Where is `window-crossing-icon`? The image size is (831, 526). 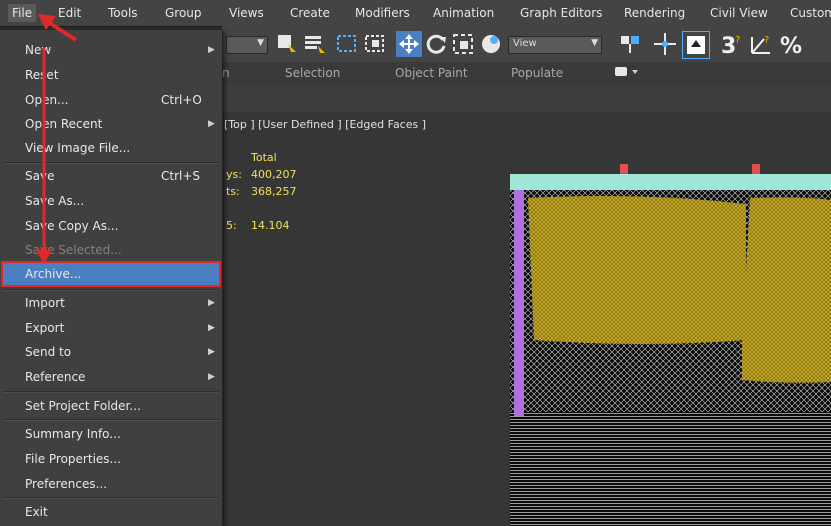
window-crossing-icon is located at coordinates (375, 44).